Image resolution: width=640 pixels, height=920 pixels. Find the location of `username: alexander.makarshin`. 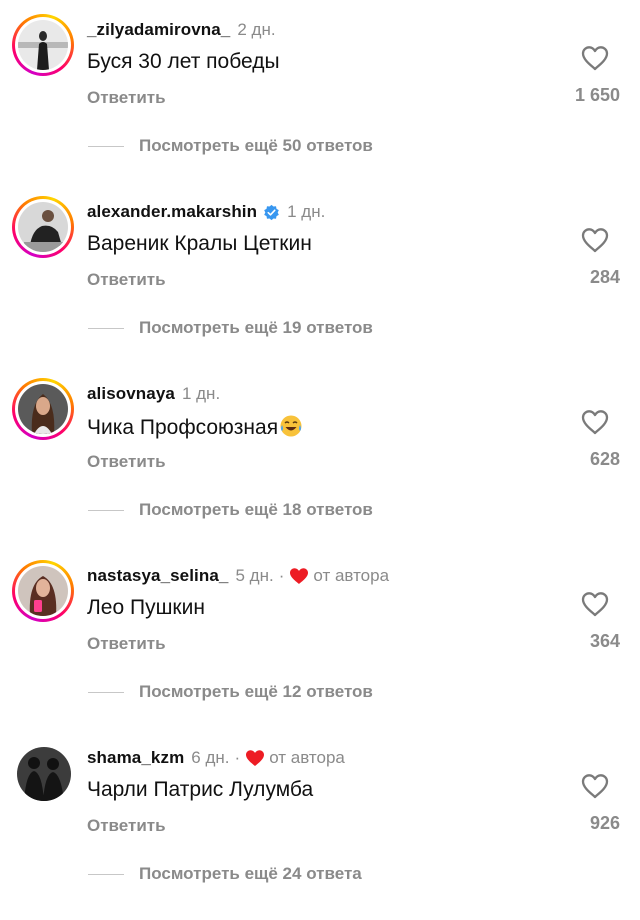

username: alexander.makarshin is located at coordinates (172, 212).